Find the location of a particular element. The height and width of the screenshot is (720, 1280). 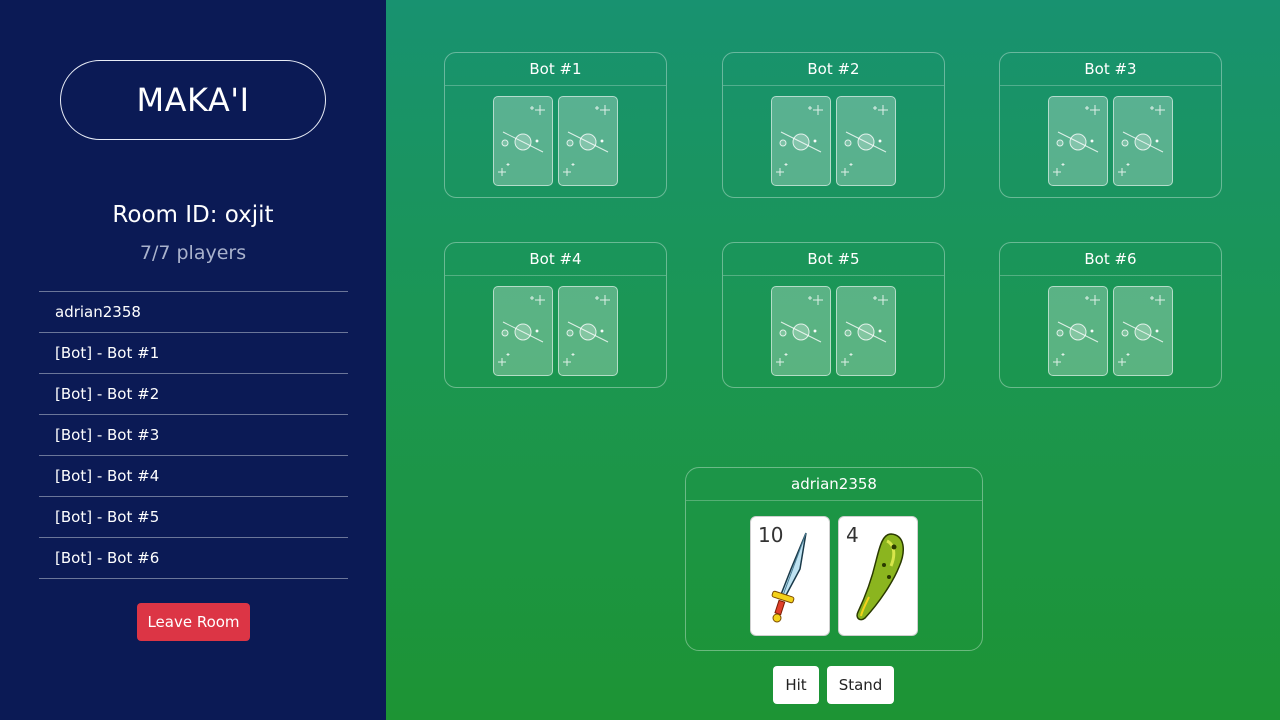

seat-name: Bot #3 is located at coordinates (1110, 69).